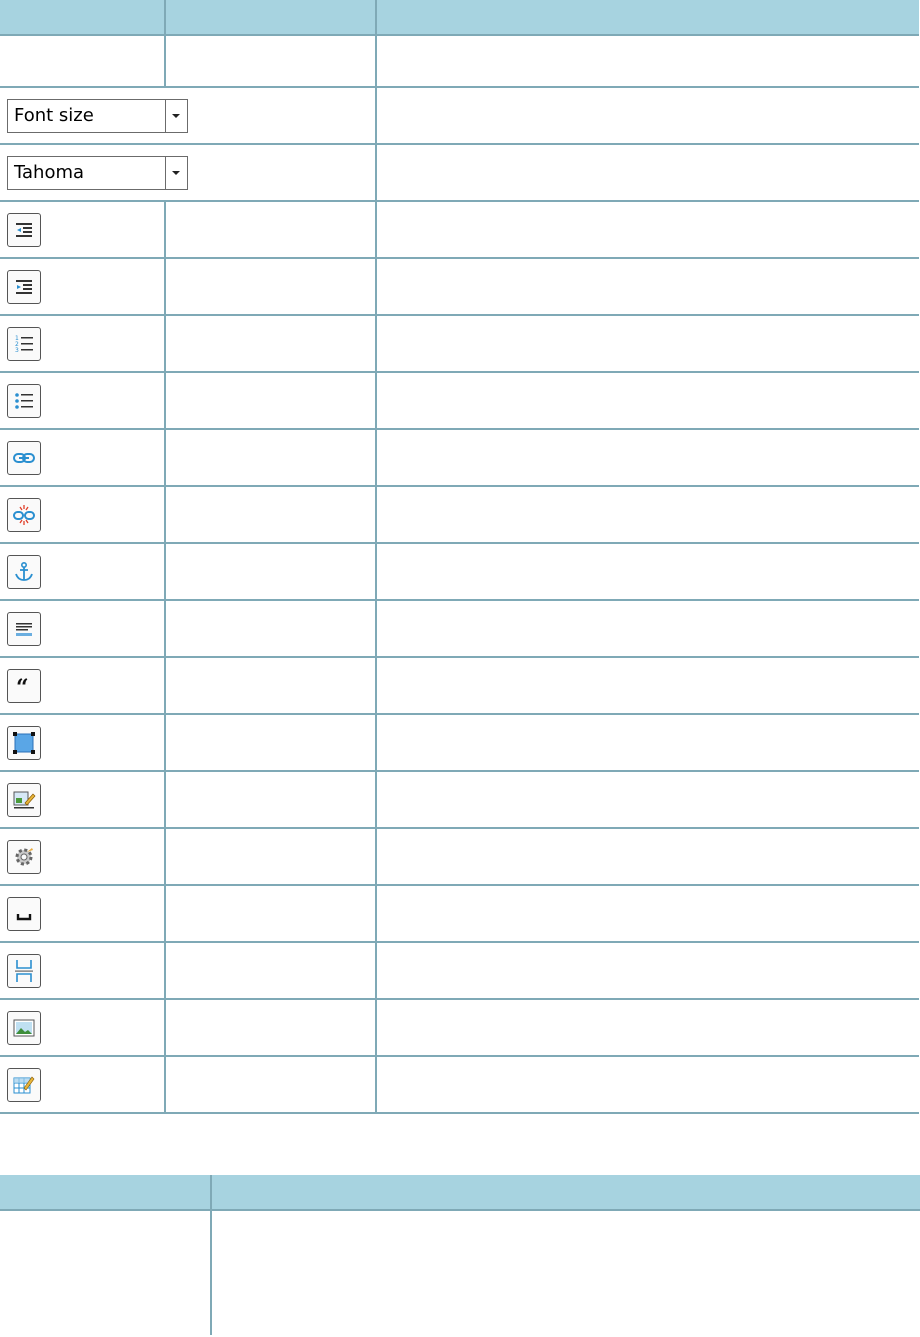 This screenshot has height=1337, width=920. I want to click on blockquote-button: “, so click(24, 685).